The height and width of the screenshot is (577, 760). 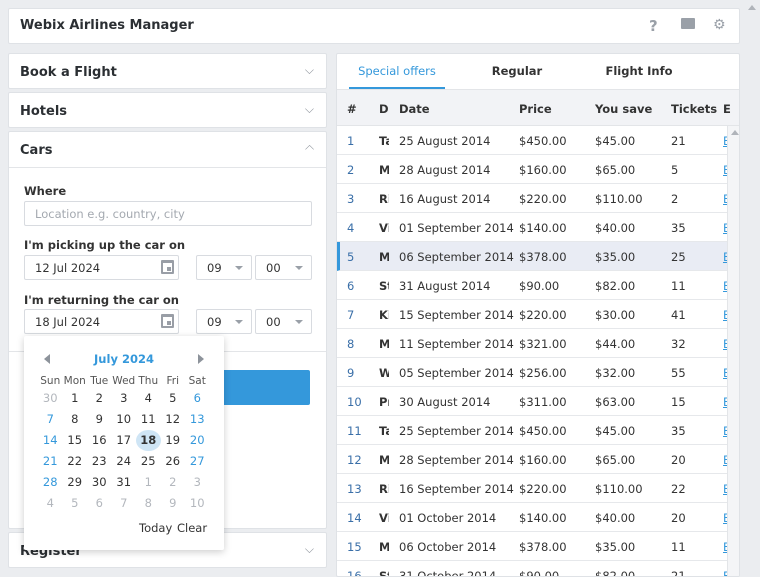 What do you see at coordinates (532, 314) in the screenshot?
I see `table-row: 7Ki15 September 2014$220.00$30.0041E` at bounding box center [532, 314].